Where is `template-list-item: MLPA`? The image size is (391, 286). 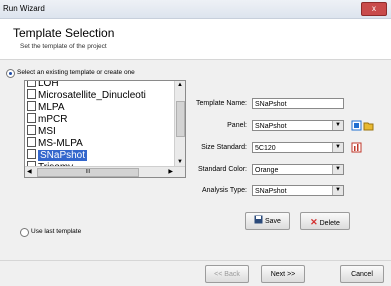
template-list-item: MLPA is located at coordinates (46, 107).